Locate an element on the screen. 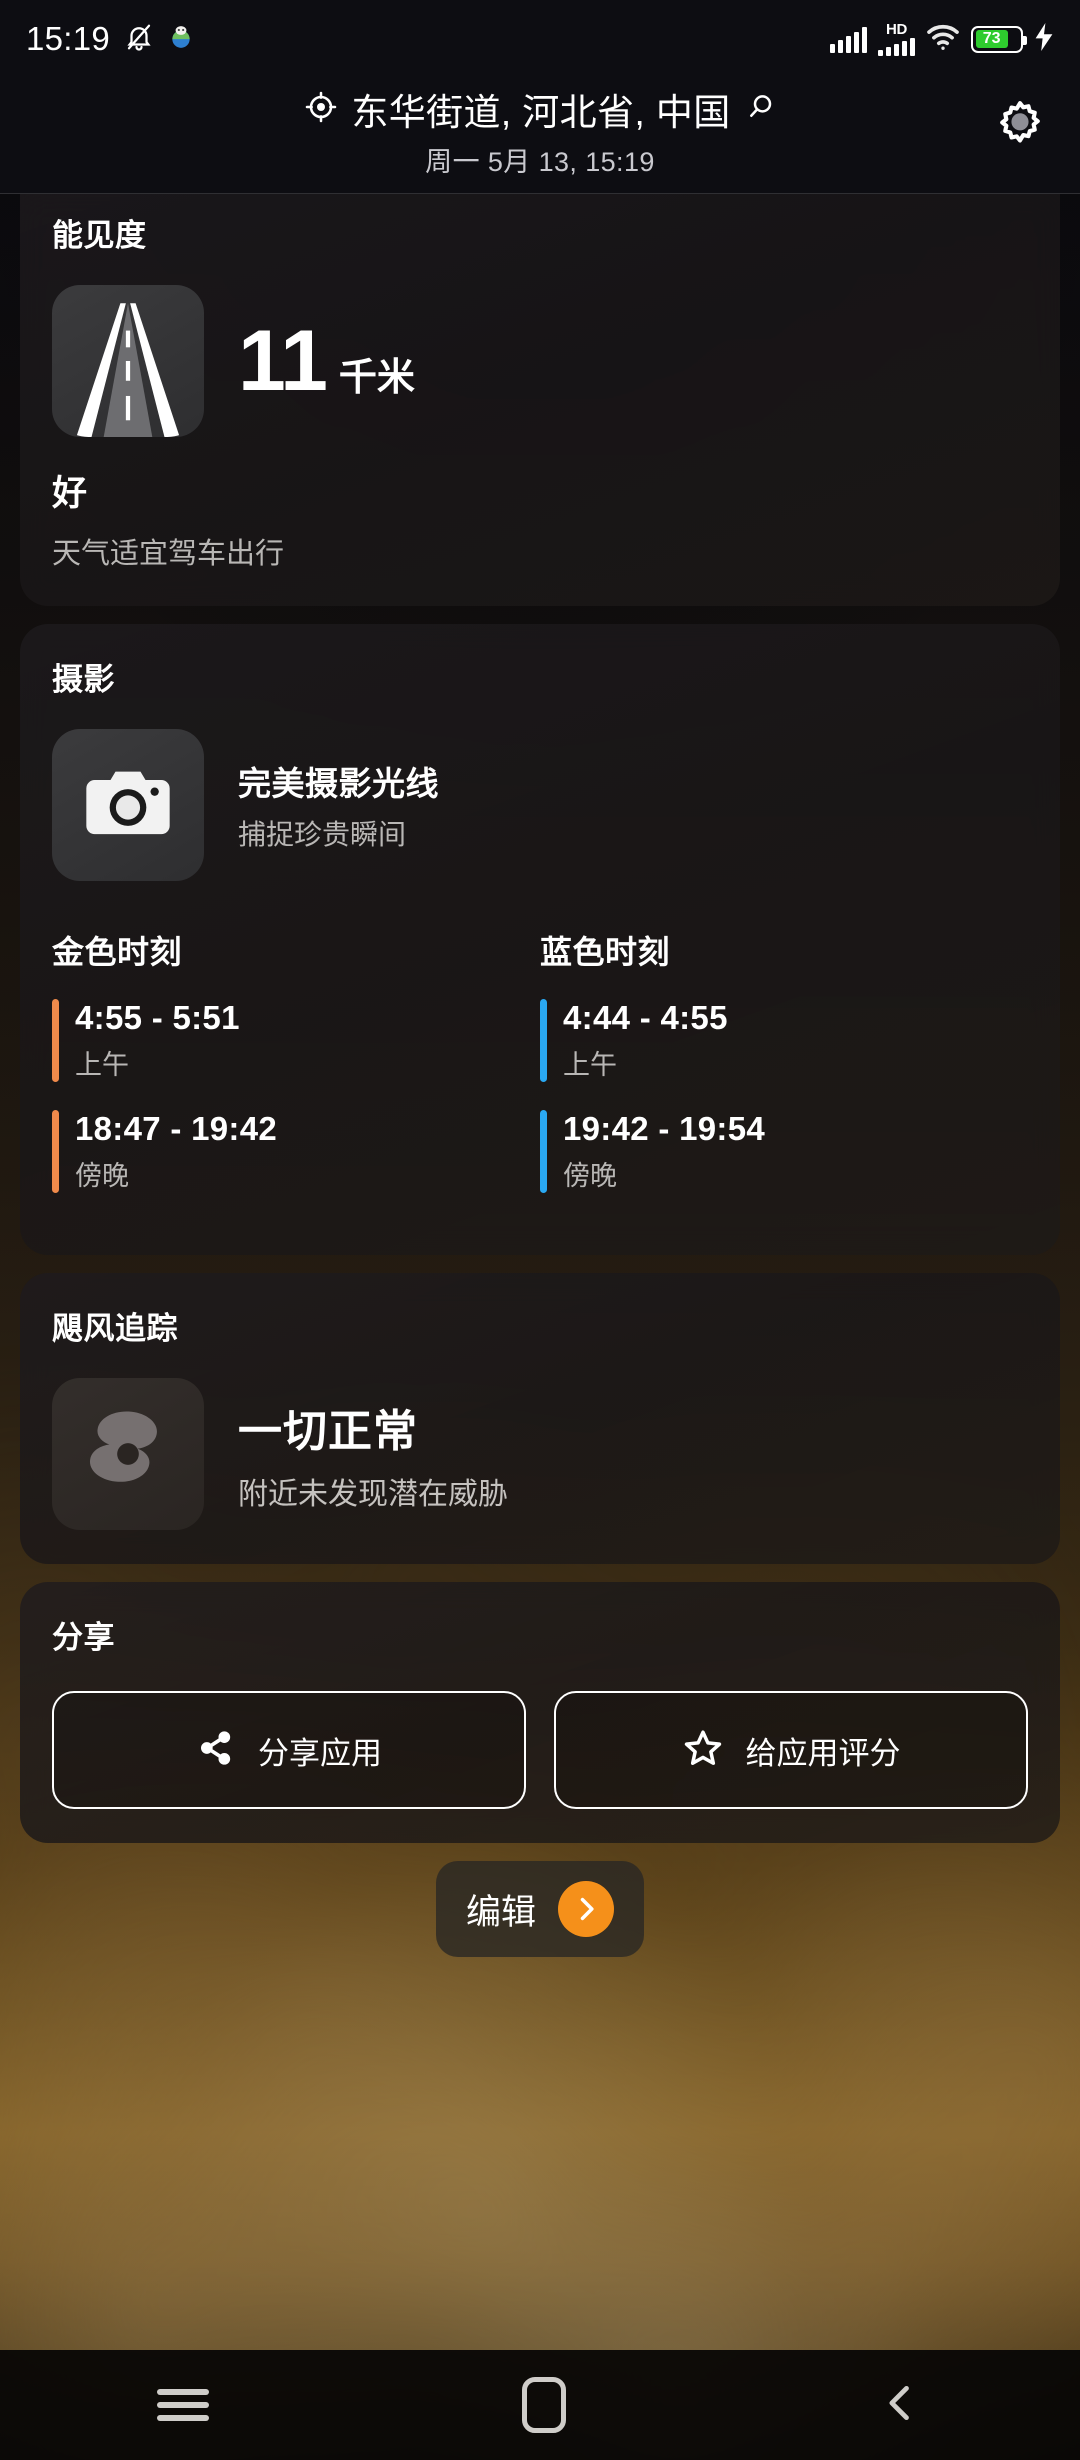 The width and height of the screenshot is (1080, 2460). golden-hour-time: 4:55 - 5:51 is located at coordinates (157, 1017).